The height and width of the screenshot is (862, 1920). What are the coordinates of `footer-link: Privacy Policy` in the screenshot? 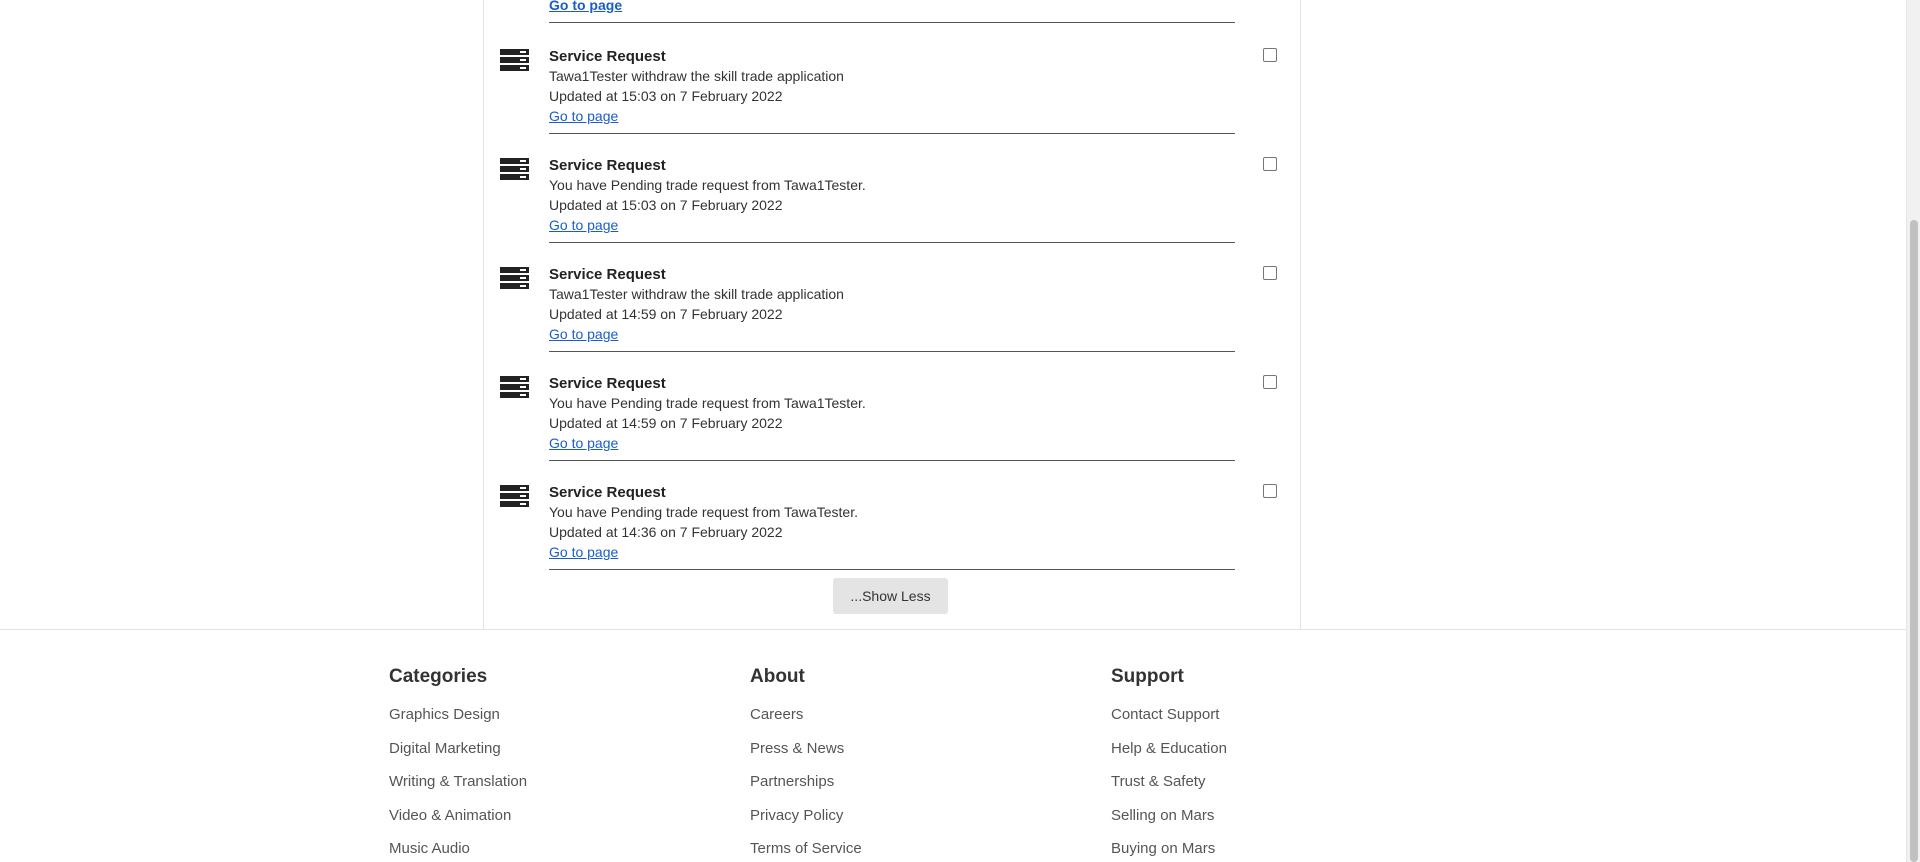 It's located at (806, 824).